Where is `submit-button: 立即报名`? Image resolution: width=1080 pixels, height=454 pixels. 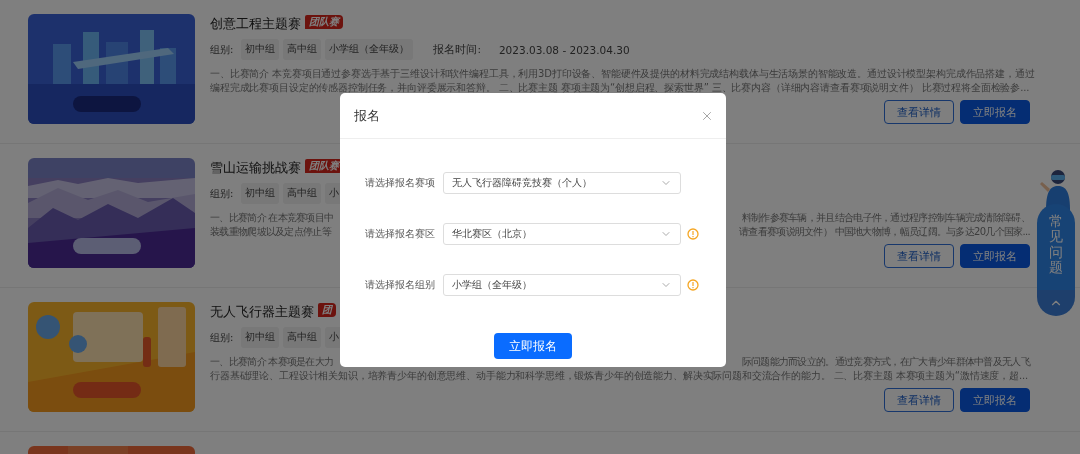
submit-button: 立即报名 is located at coordinates (533, 346).